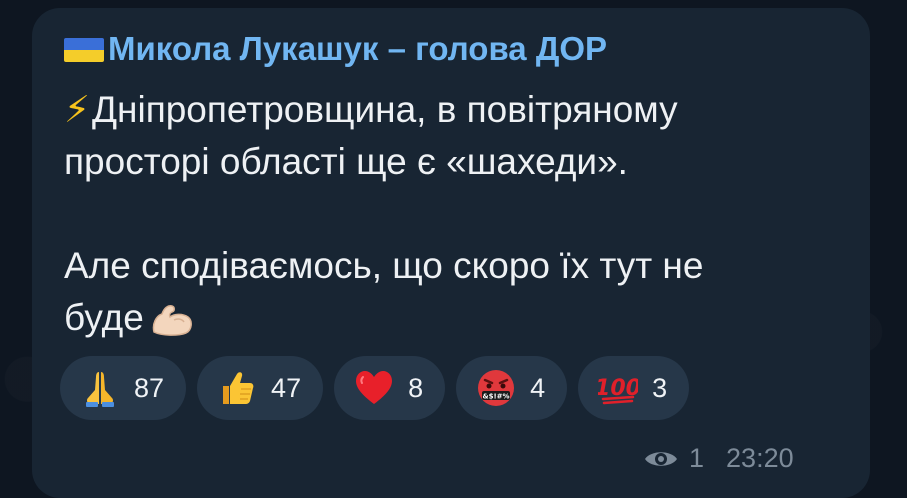 The image size is (907, 498). I want to click on ukraine-flag-icon, so click(84, 50).